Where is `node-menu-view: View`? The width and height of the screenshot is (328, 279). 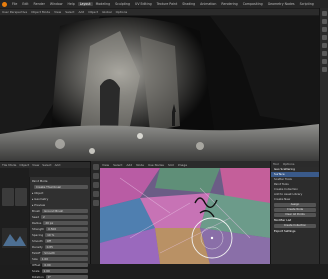 node-menu-view: View is located at coordinates (105, 165).